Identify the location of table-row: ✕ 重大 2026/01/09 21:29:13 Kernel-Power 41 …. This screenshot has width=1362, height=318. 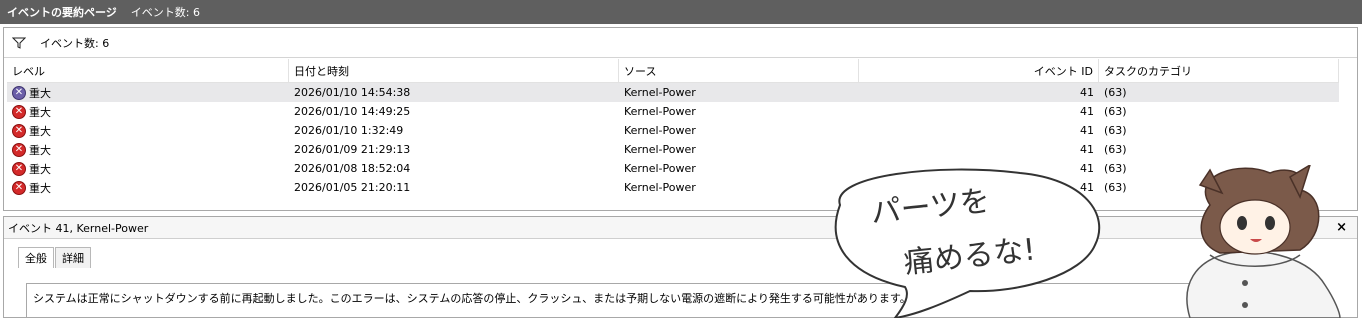
(673, 149).